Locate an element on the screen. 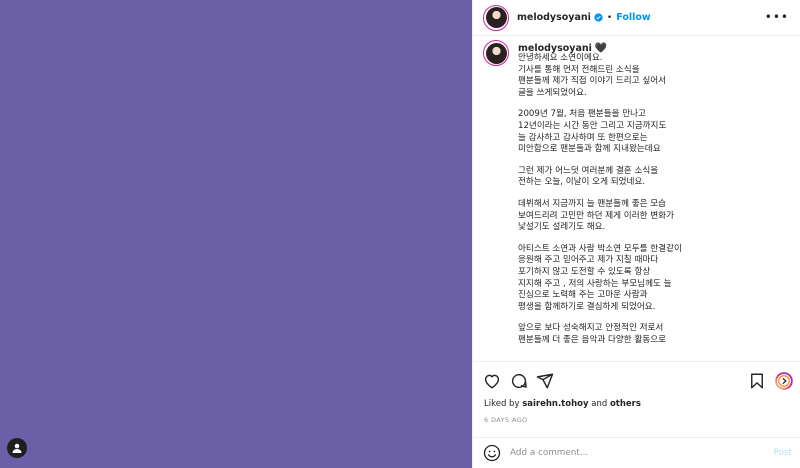 The image size is (800, 468). caption-line: 미안함으로 팬분들과 함께 지내왔는데요 is located at coordinates (589, 149).